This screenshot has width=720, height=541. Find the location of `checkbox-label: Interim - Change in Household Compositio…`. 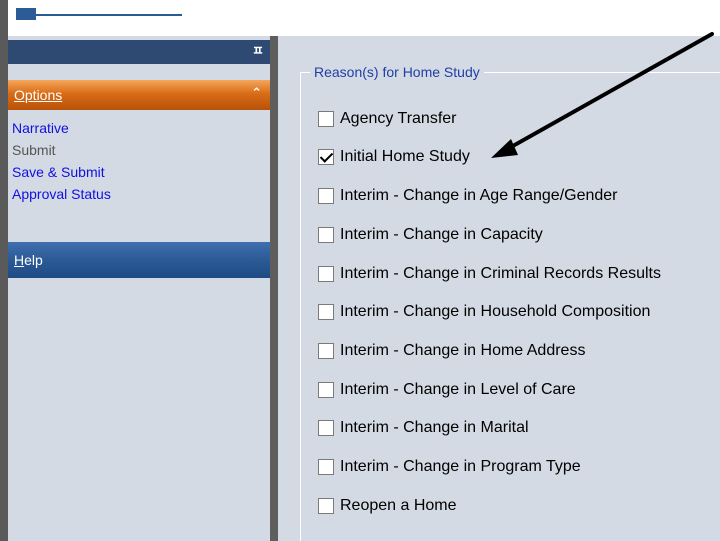

checkbox-label: Interim - Change in Household Compositio… is located at coordinates (495, 311).